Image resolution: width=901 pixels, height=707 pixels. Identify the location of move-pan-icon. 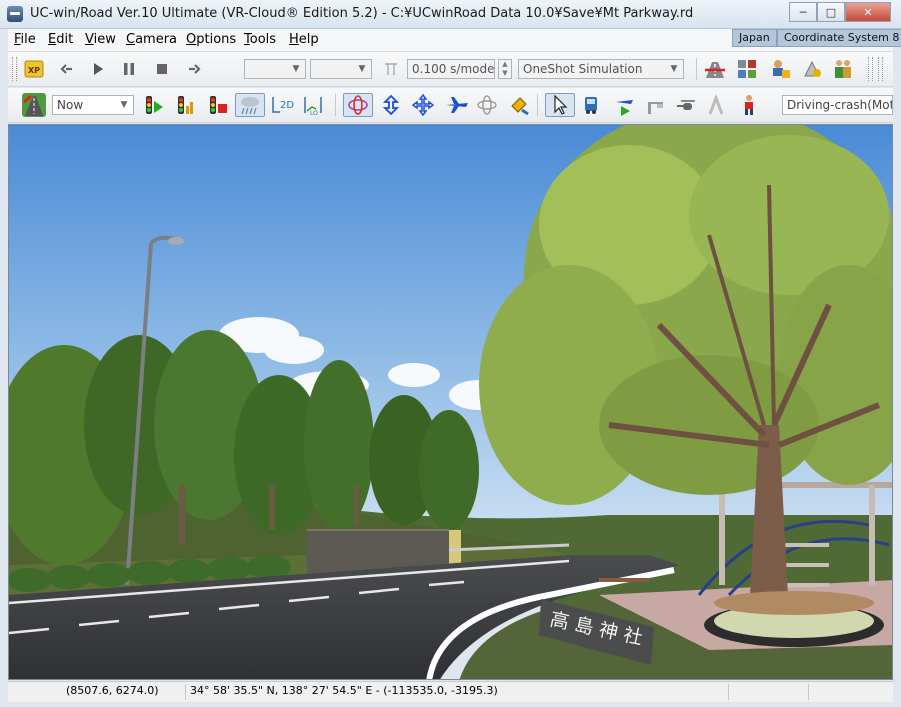
(423, 105).